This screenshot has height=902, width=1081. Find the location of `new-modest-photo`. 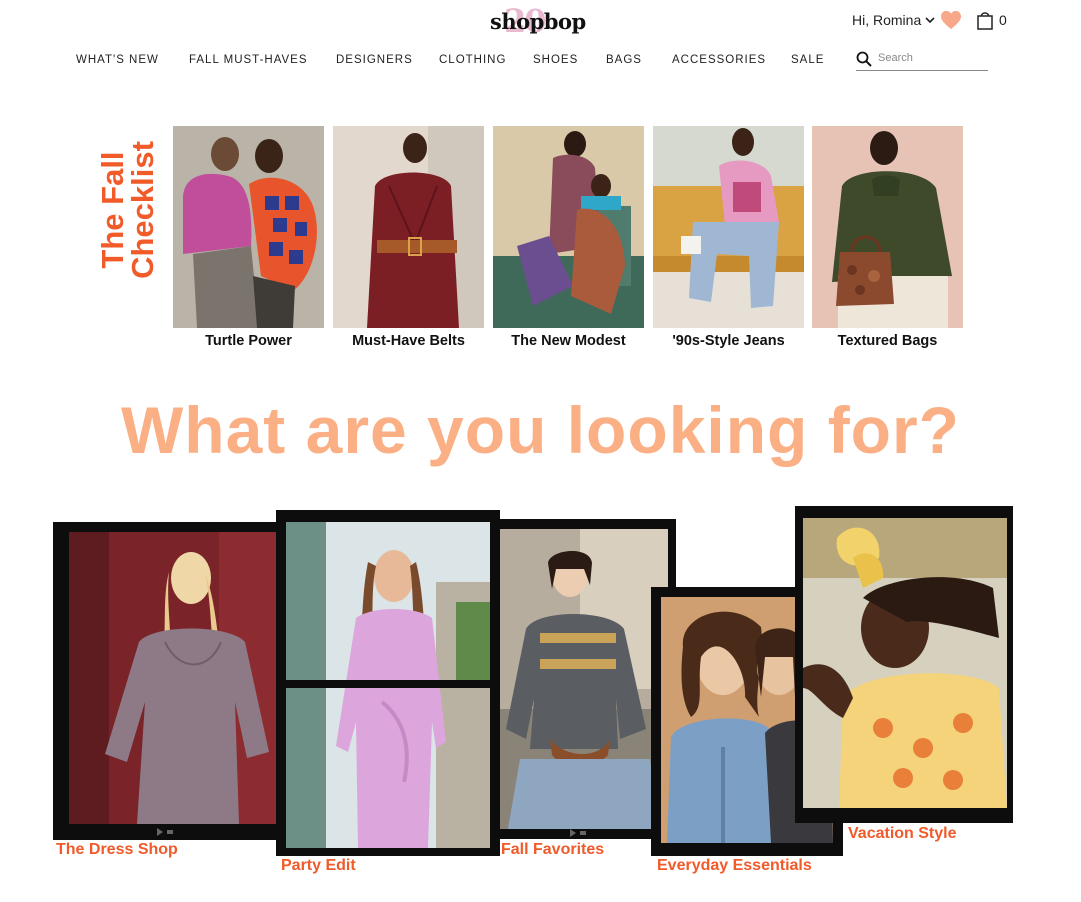

new-modest-photo is located at coordinates (568, 227).